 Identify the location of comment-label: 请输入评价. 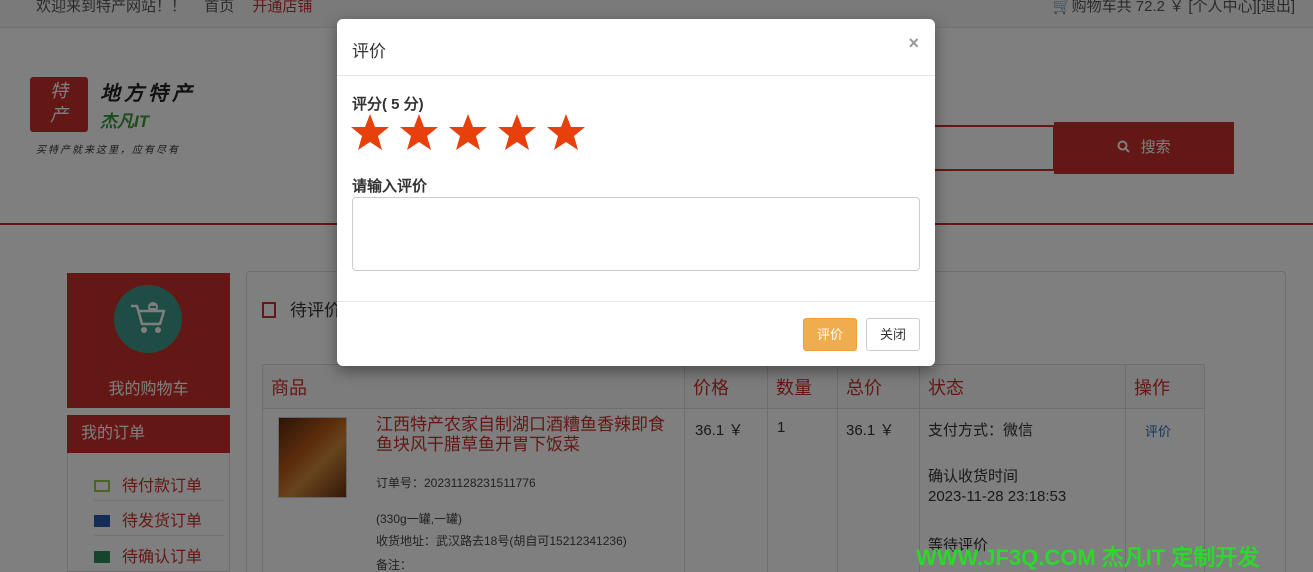
(390, 186).